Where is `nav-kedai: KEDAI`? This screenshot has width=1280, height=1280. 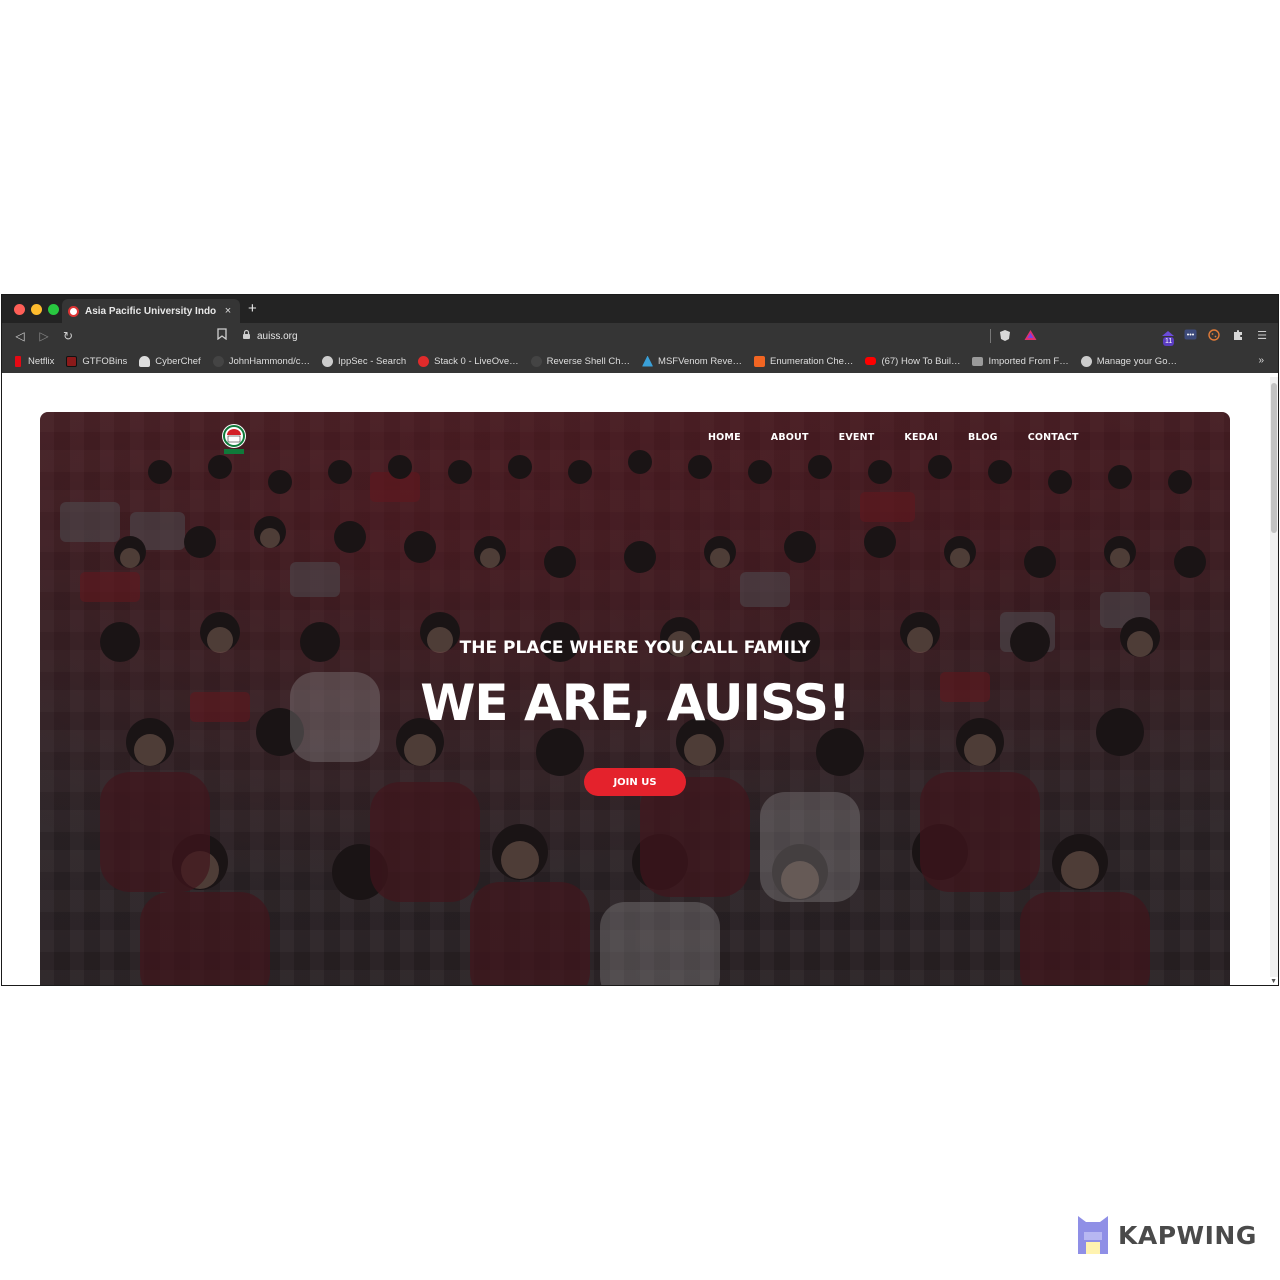
nav-kedai: KEDAI is located at coordinates (921, 437).